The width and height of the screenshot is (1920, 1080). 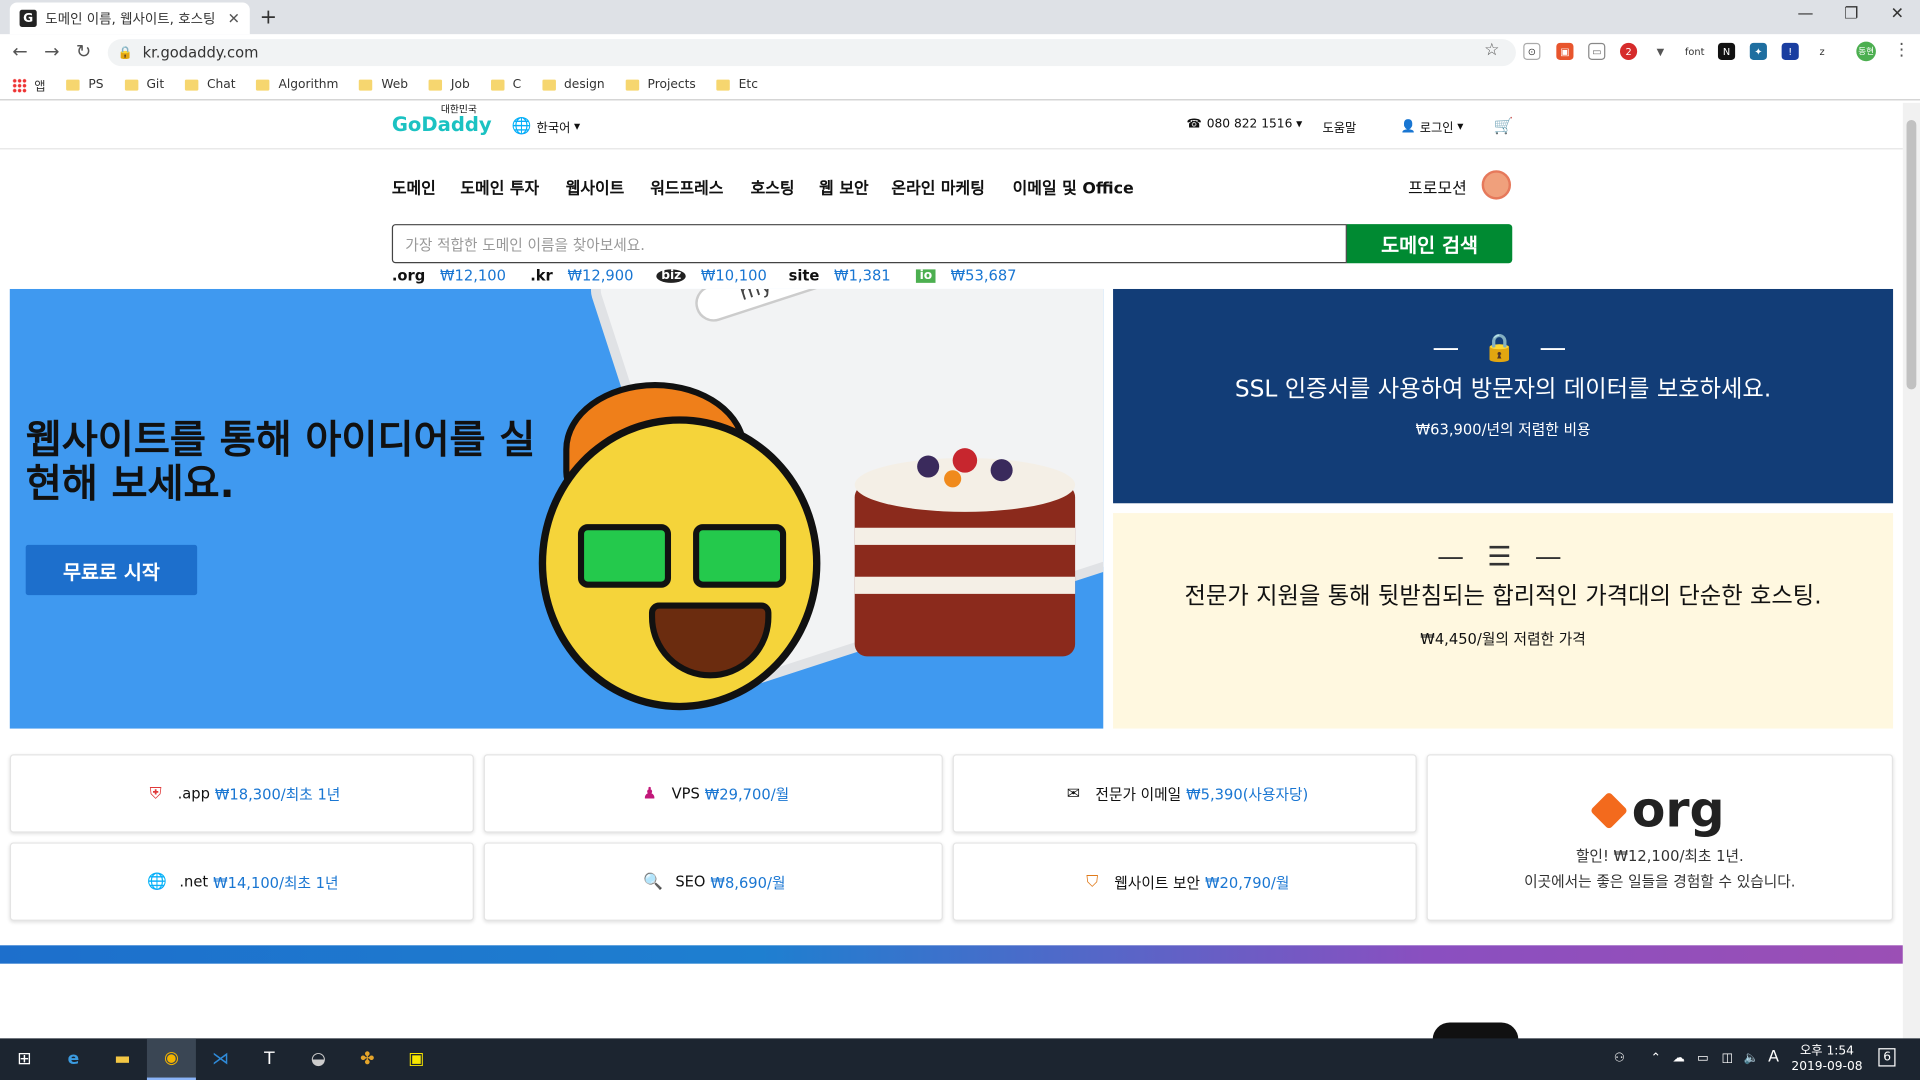 What do you see at coordinates (1504, 127) in the screenshot?
I see `cart-icon: 🛒` at bounding box center [1504, 127].